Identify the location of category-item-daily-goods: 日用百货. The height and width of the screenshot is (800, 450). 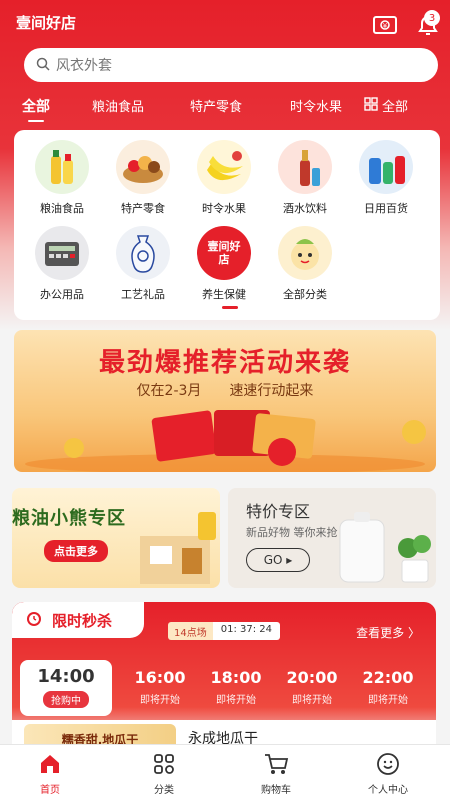
(386, 183).